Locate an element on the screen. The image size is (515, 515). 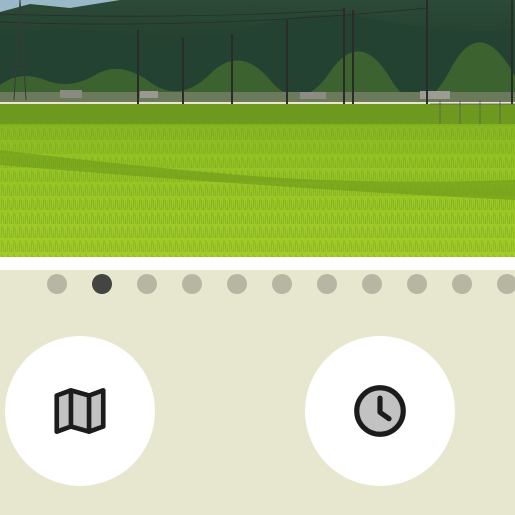
map-icon is located at coordinates (80, 411).